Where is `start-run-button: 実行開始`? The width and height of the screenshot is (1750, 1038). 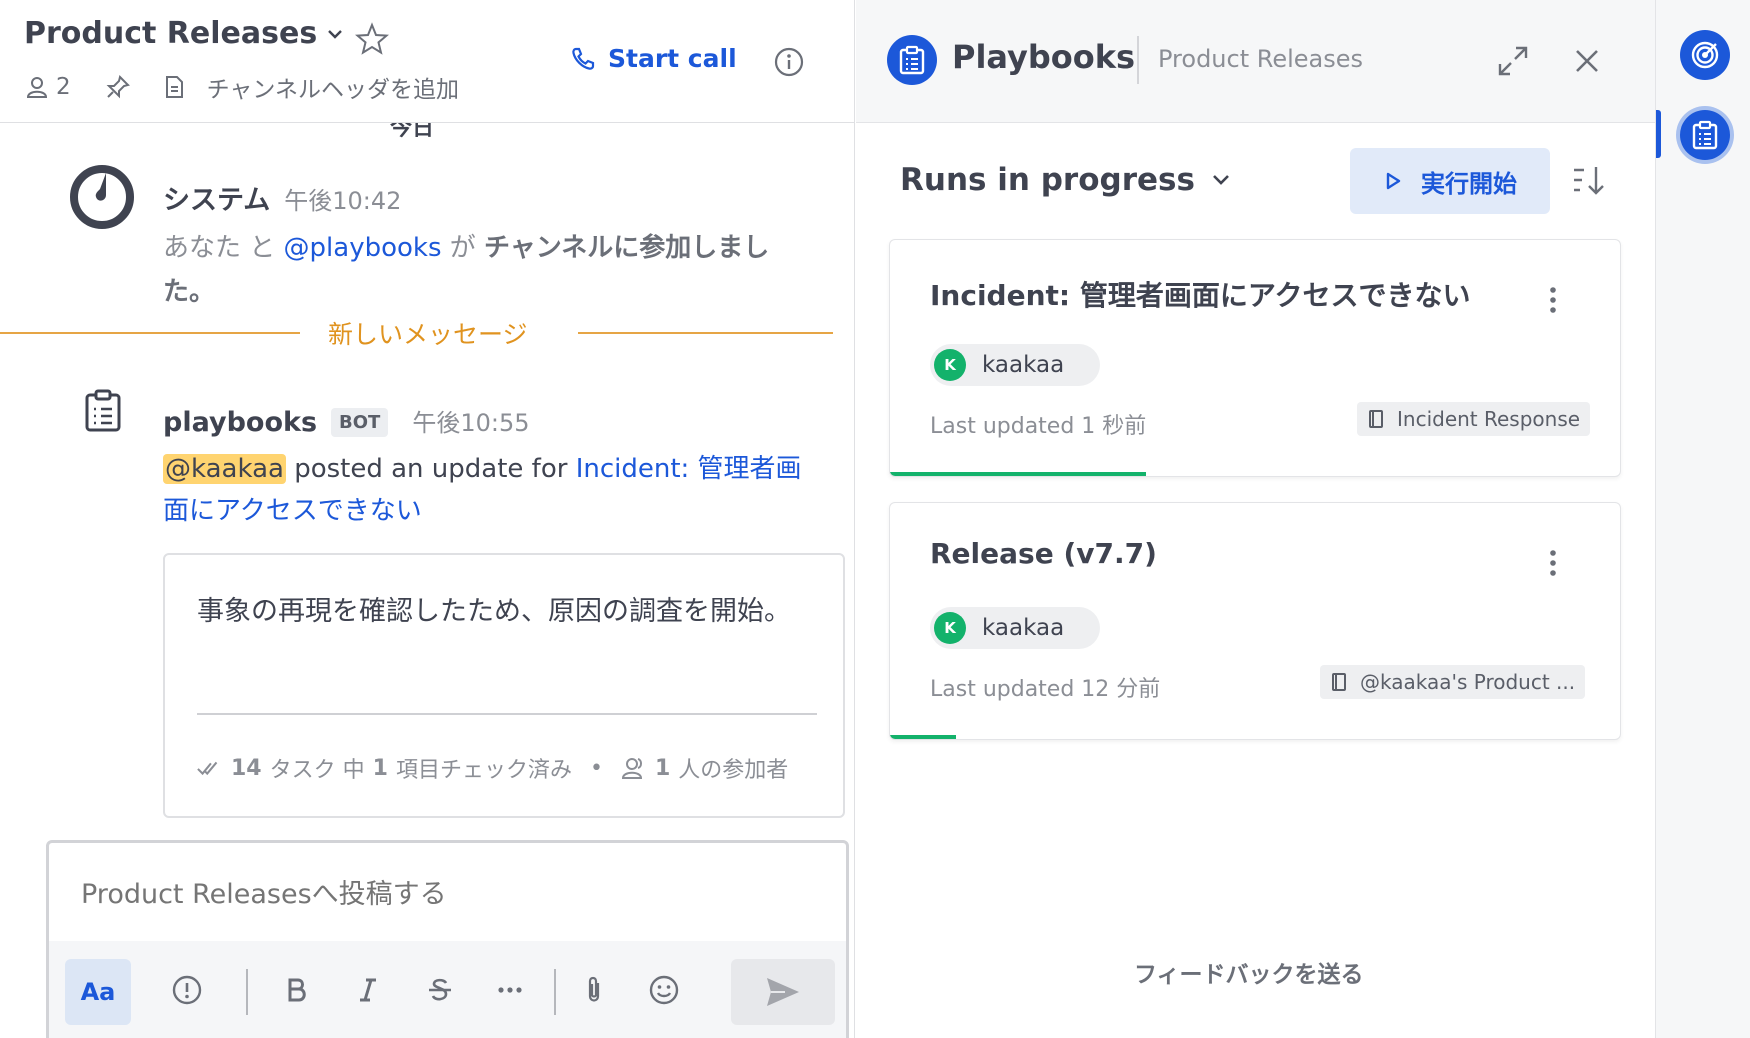
start-run-button: 実行開始 is located at coordinates (1450, 181).